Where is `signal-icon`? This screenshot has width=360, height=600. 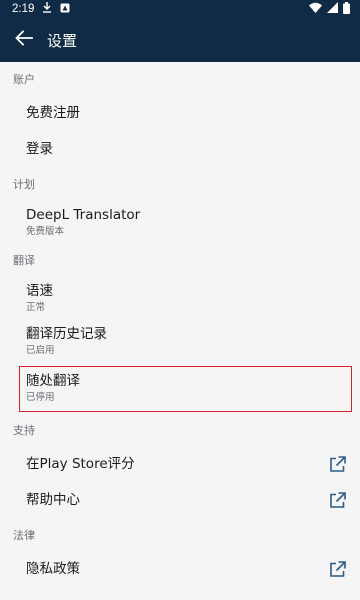 signal-icon is located at coordinates (332, 9).